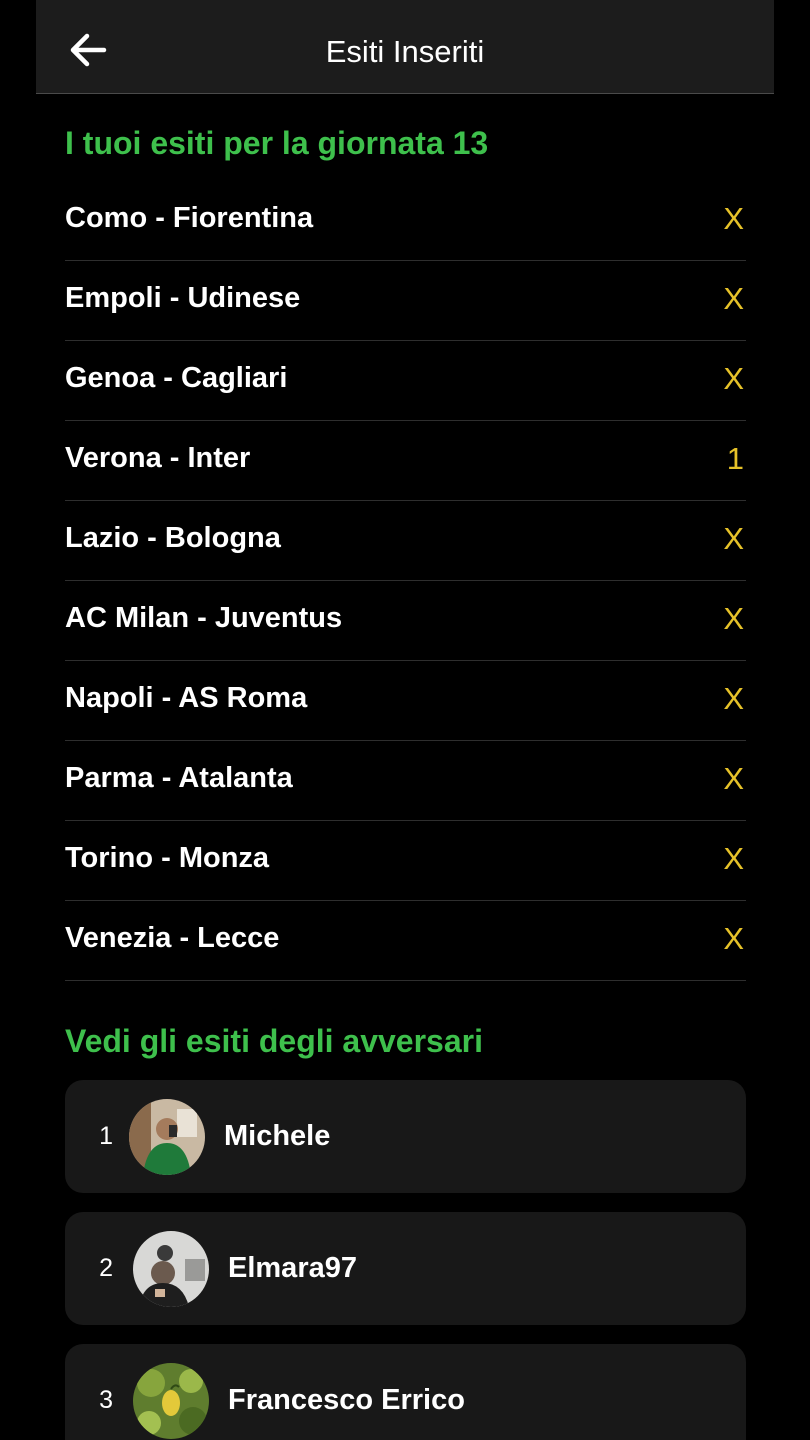  I want to click on opponent-card: 3 Francesco Errico, so click(405, 1392).